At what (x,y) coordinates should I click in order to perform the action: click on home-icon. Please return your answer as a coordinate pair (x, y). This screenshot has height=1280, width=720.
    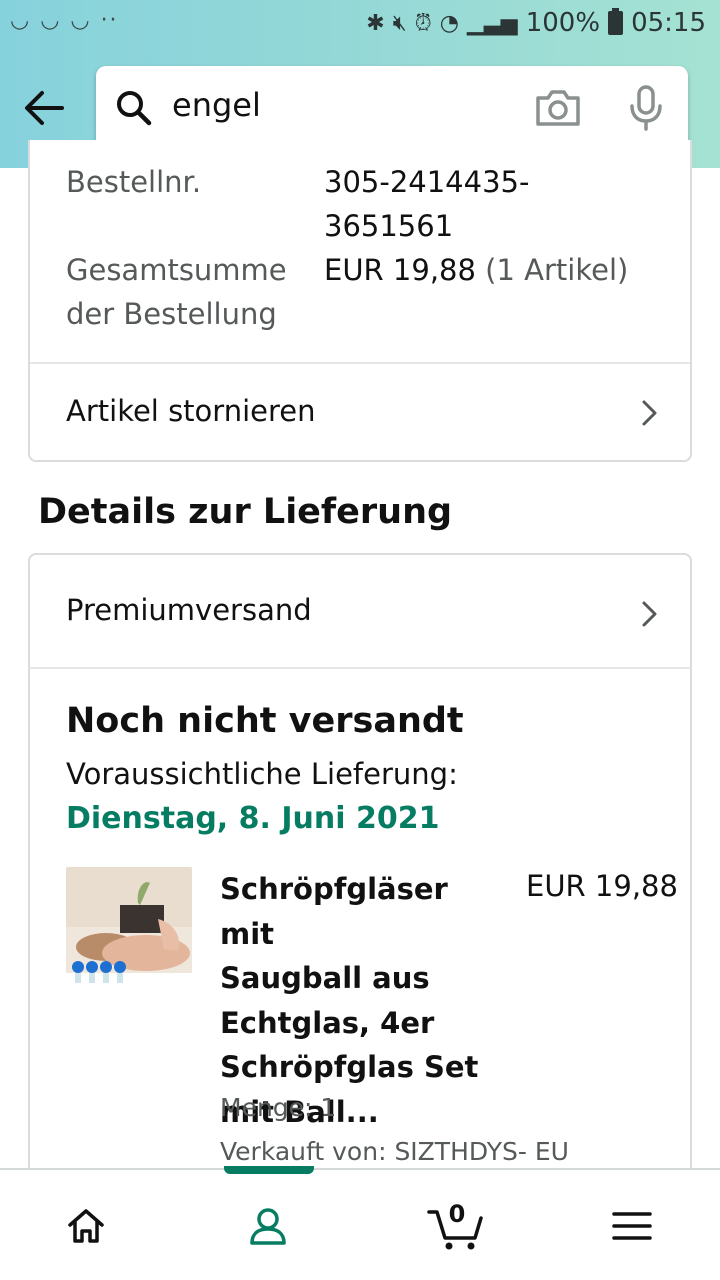
    Looking at the image, I should click on (86, 1226).